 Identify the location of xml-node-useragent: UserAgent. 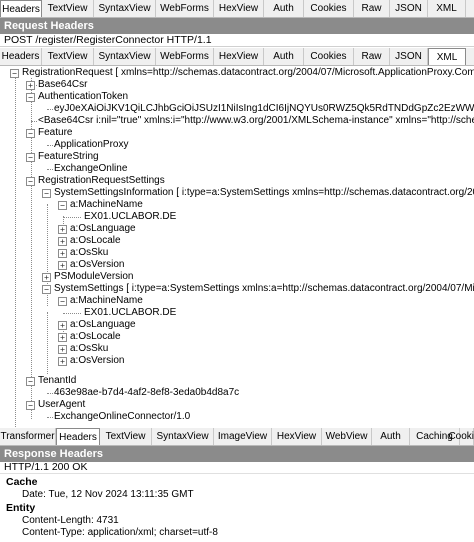
(61, 405).